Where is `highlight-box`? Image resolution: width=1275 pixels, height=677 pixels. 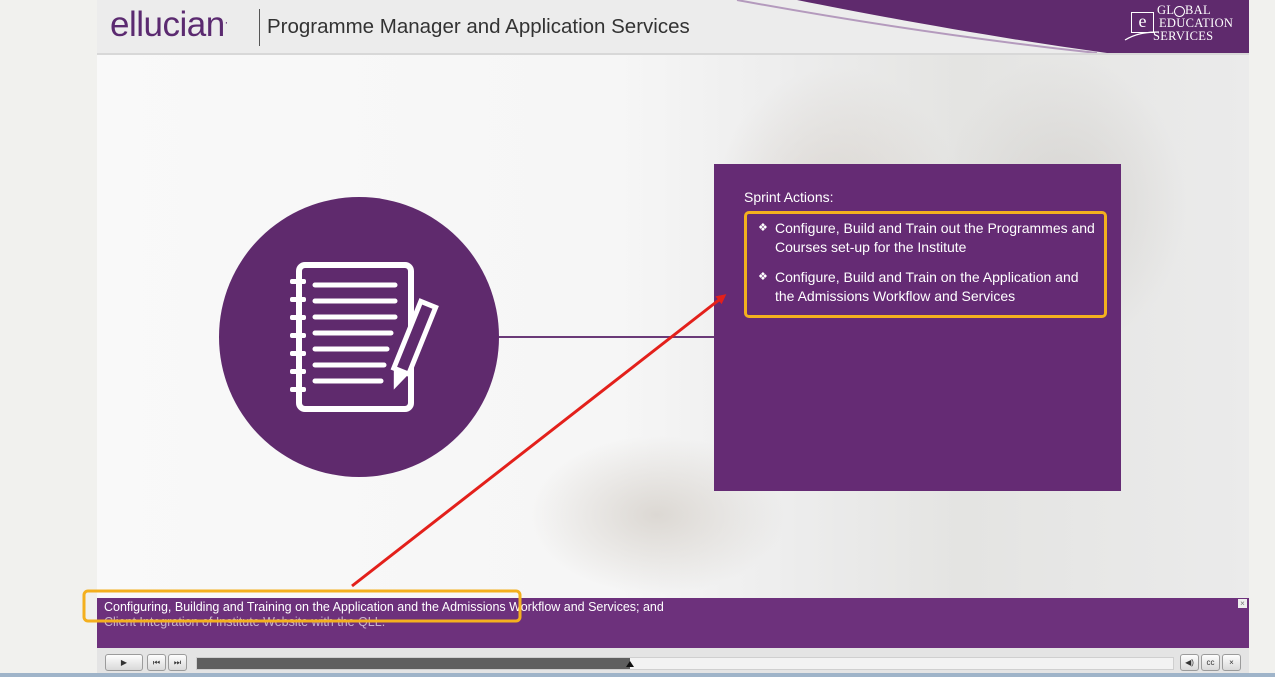 highlight-box is located at coordinates (925, 264).